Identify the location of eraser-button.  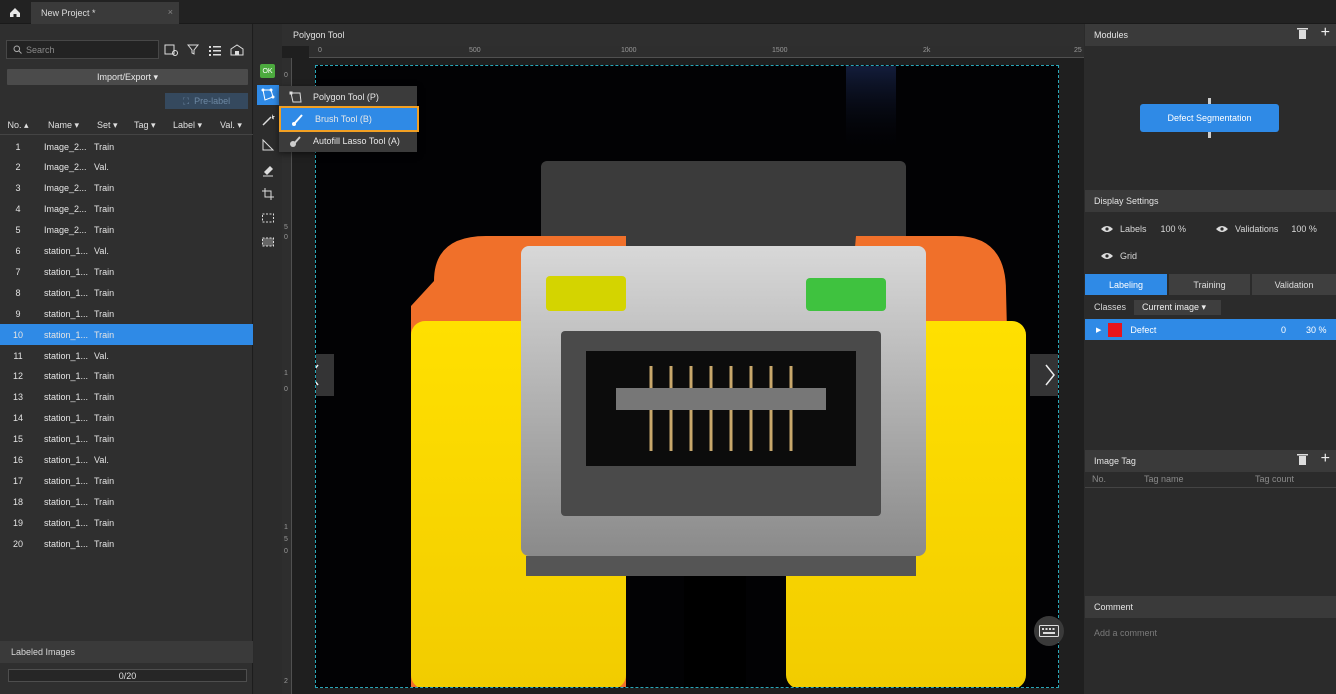
(268, 170).